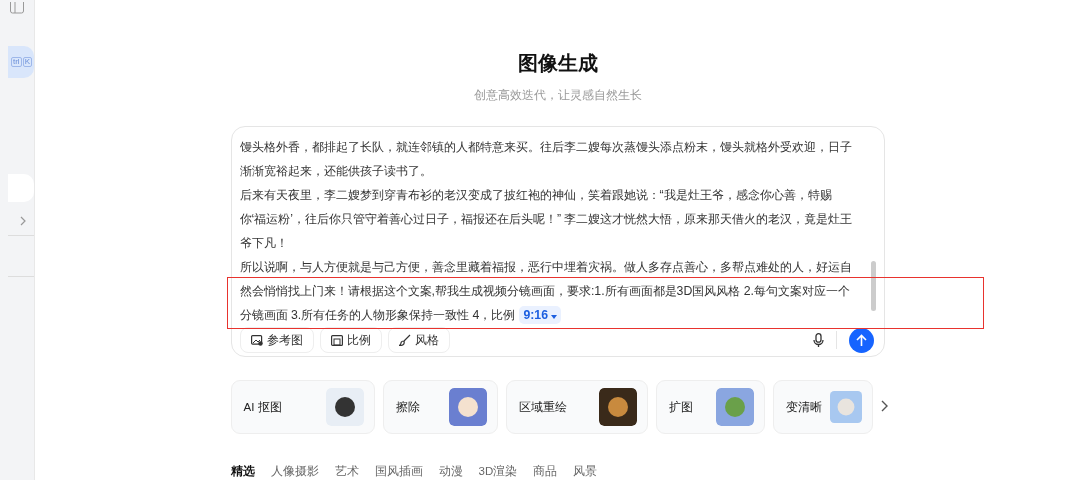 The image size is (1080, 480). What do you see at coordinates (294, 471) in the screenshot?
I see `category-tab: 人像摄影` at bounding box center [294, 471].